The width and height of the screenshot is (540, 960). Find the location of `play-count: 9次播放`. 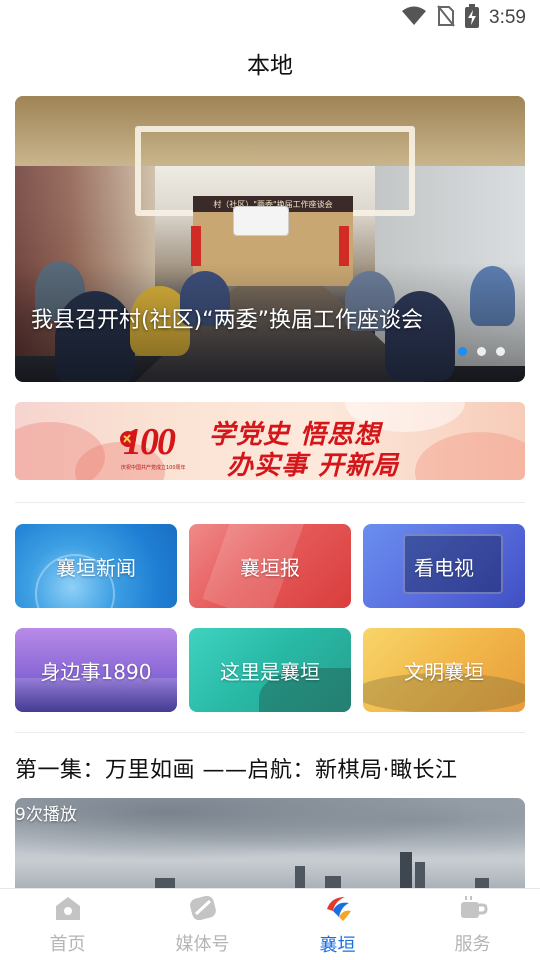

play-count: 9次播放 is located at coordinates (46, 815).